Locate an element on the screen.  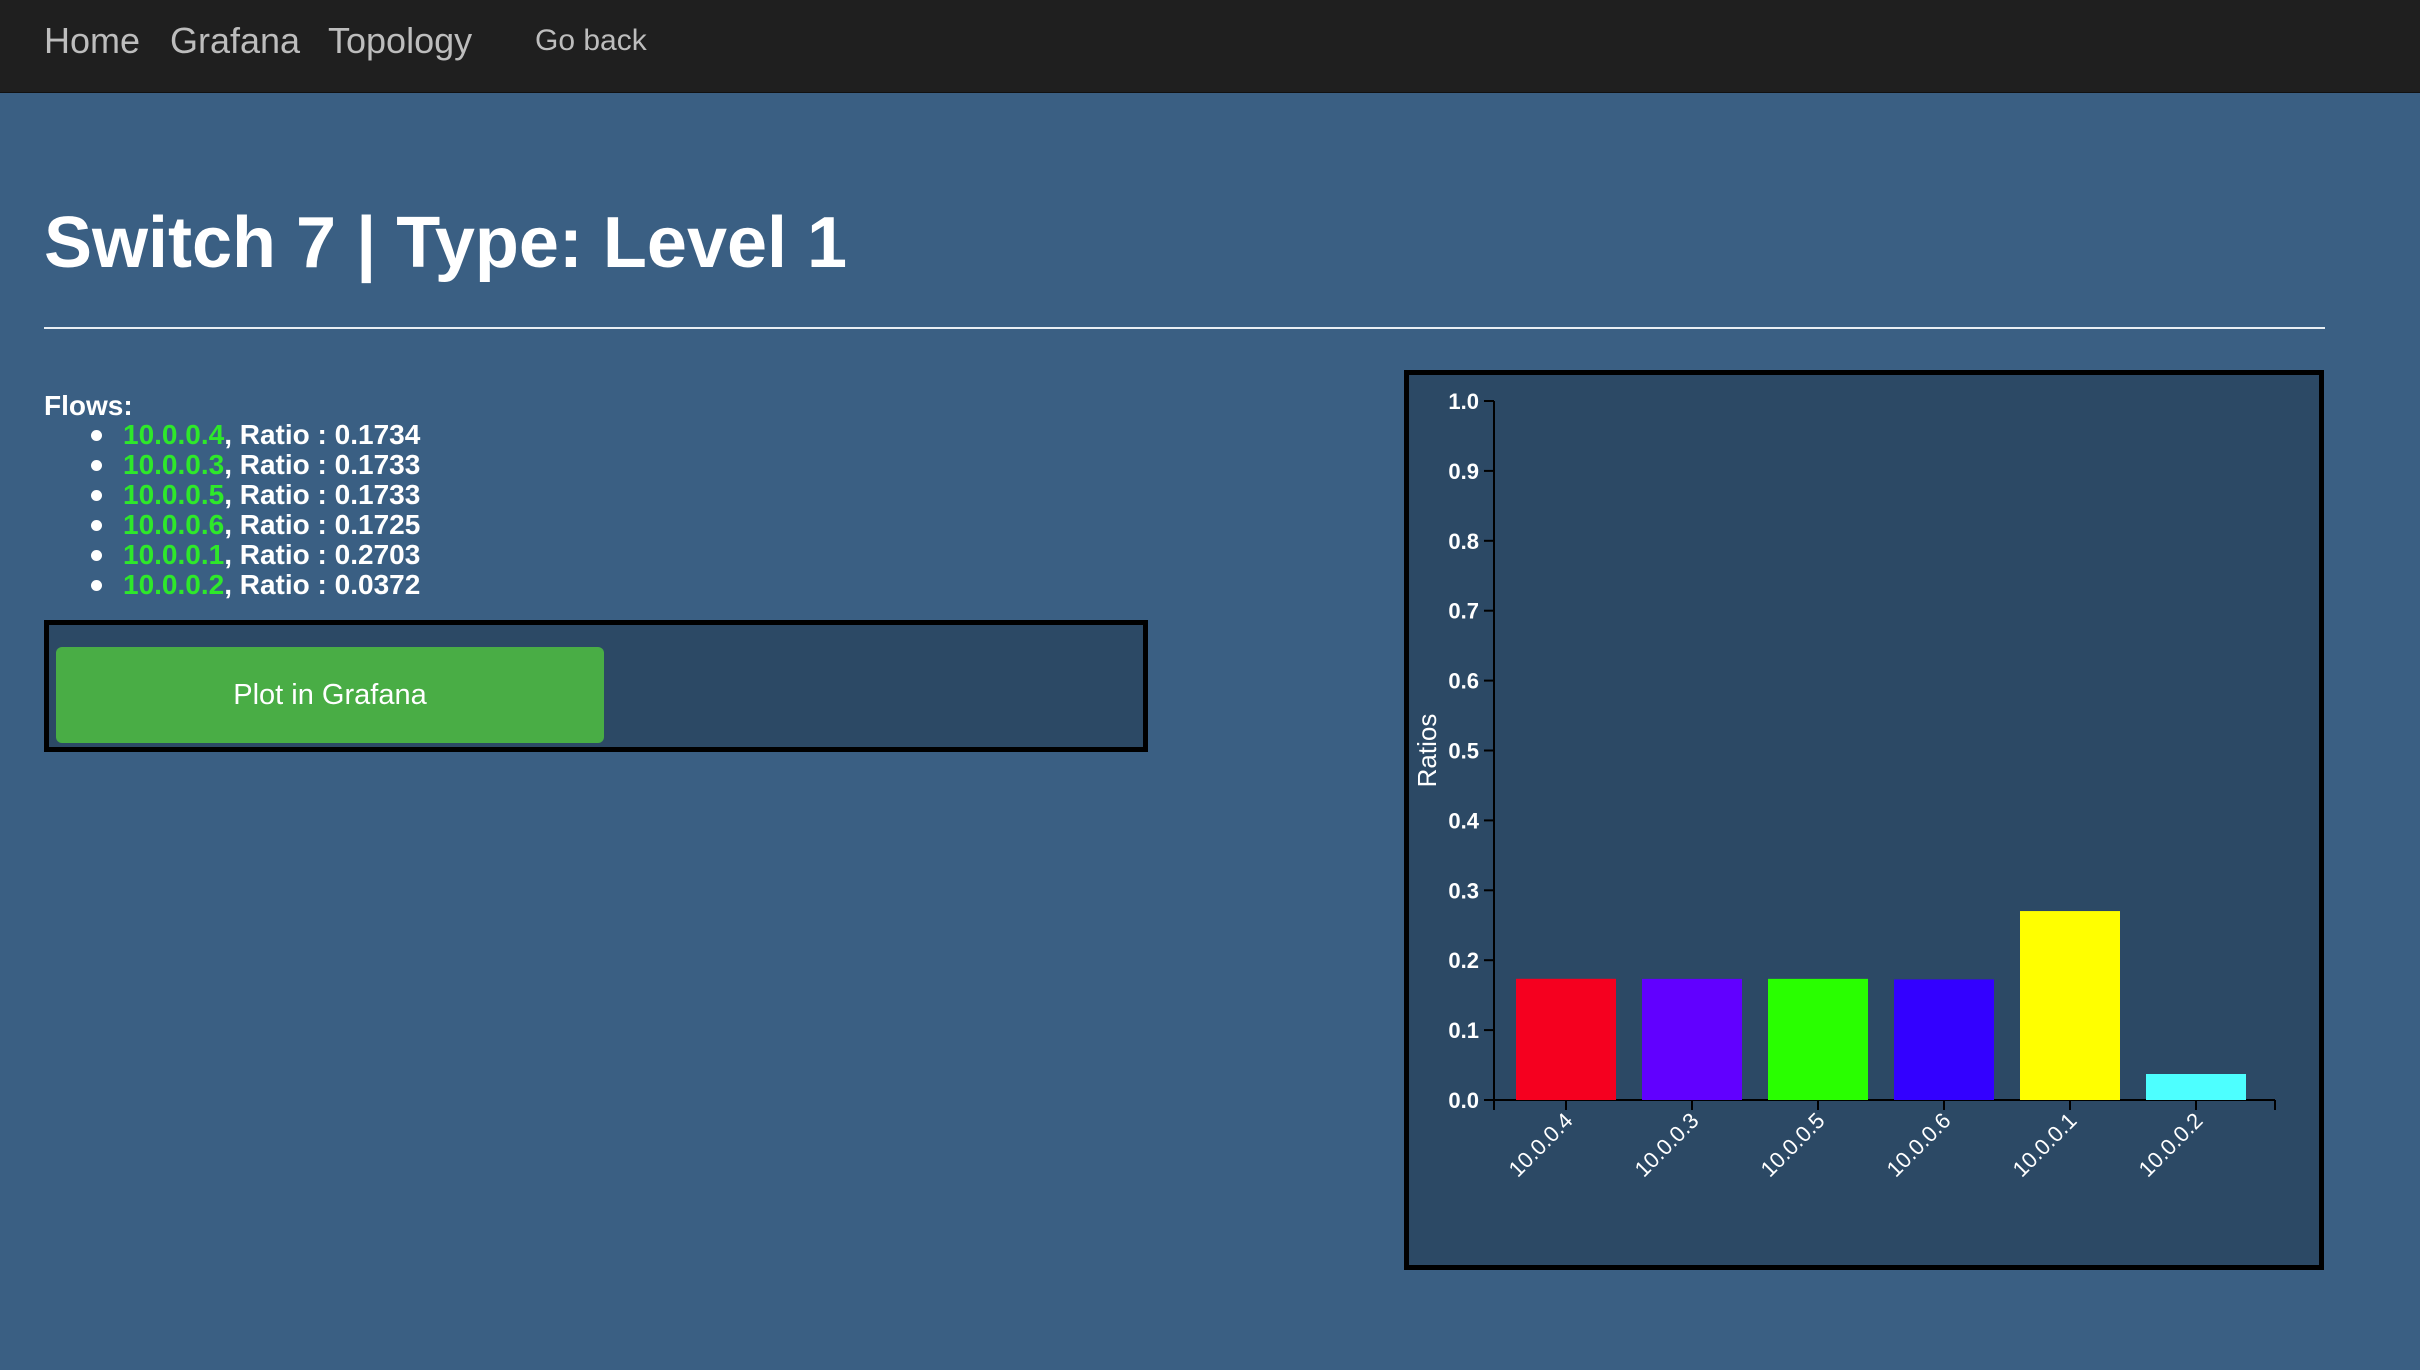
x-tick-label: 10.0.0.4 is located at coordinates (1541, 1145).